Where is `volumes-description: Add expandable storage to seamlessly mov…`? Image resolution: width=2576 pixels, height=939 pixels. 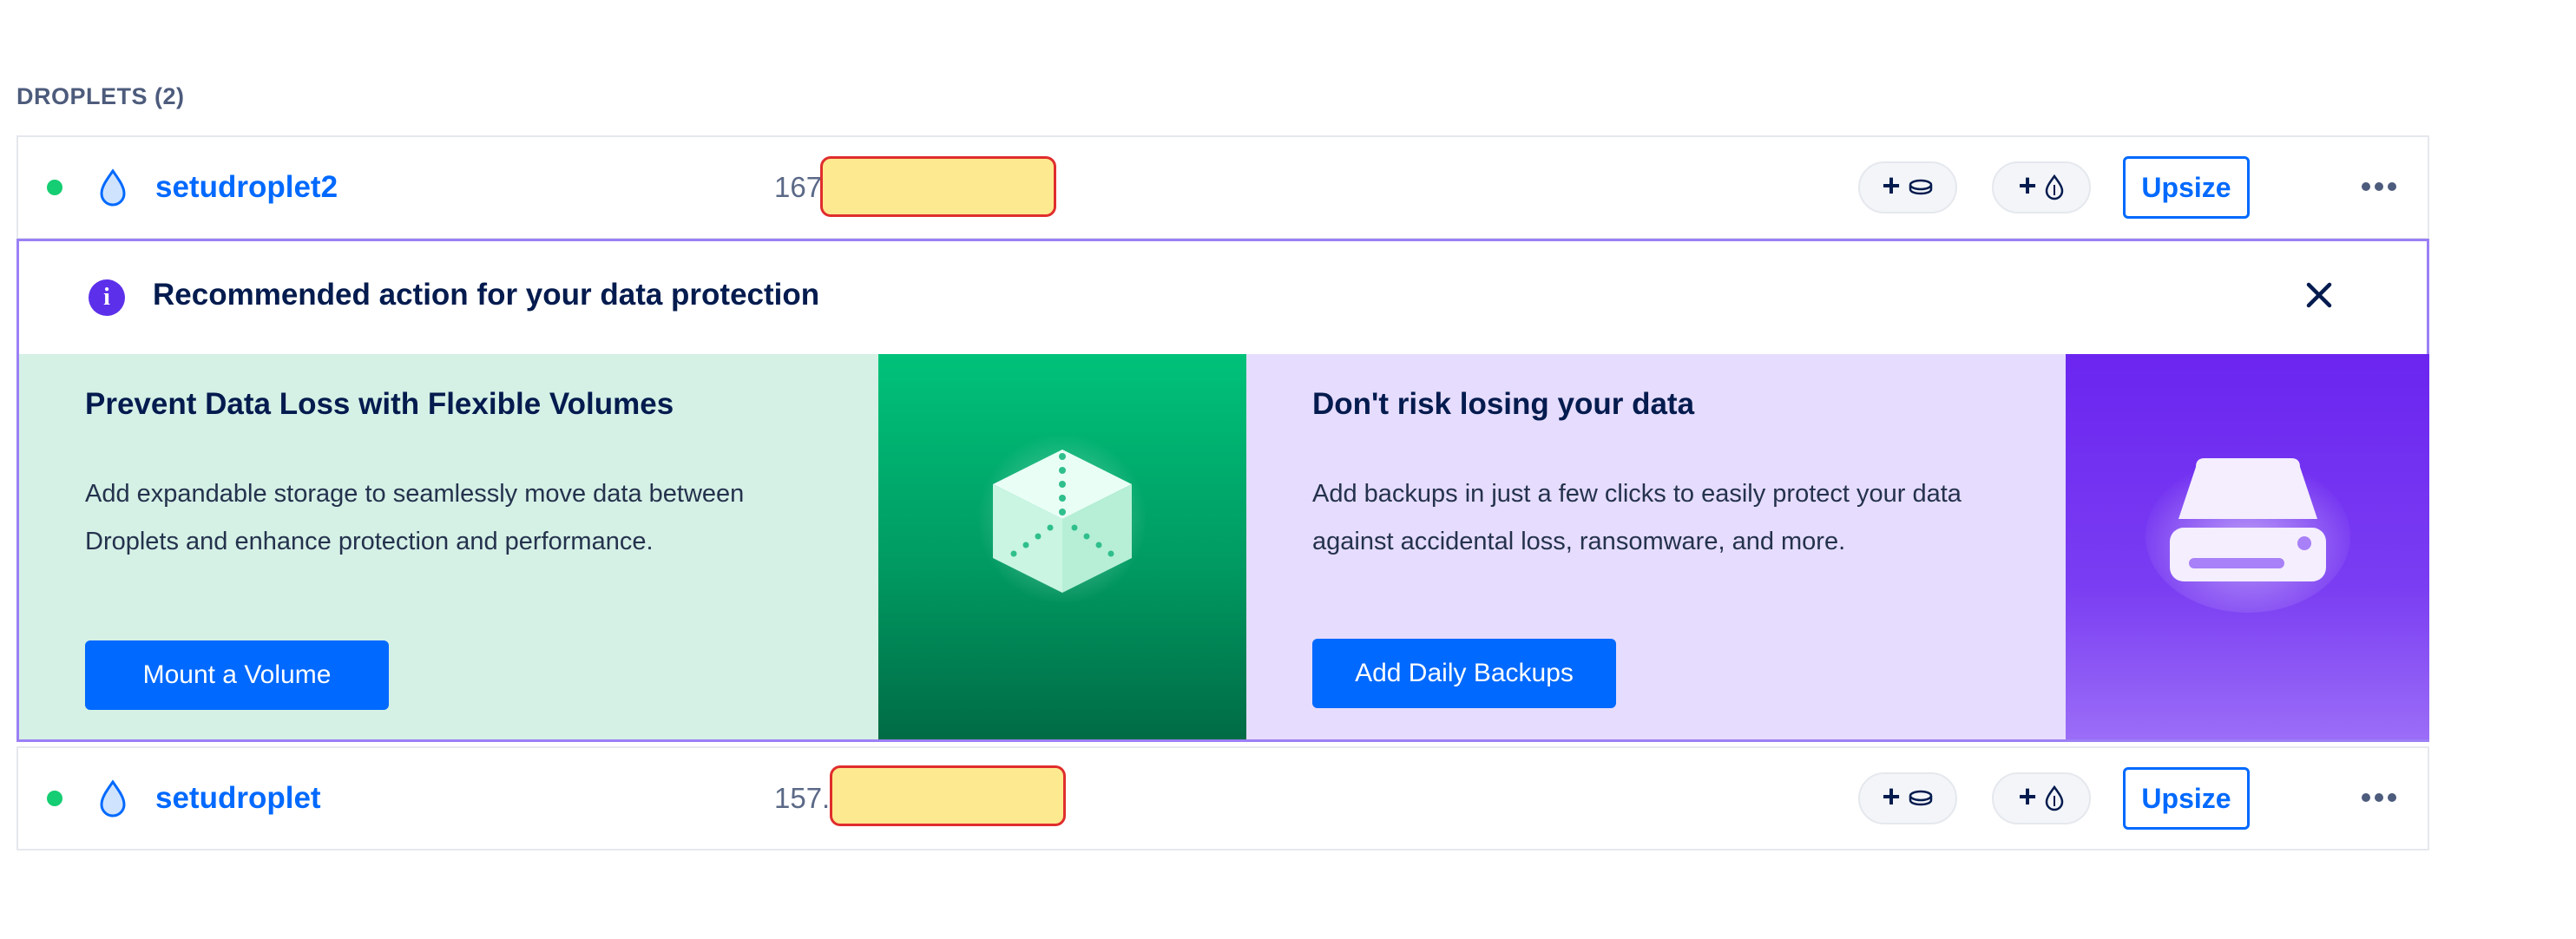
volumes-description: Add expandable storage to seamlessly mov… is located at coordinates (415, 517).